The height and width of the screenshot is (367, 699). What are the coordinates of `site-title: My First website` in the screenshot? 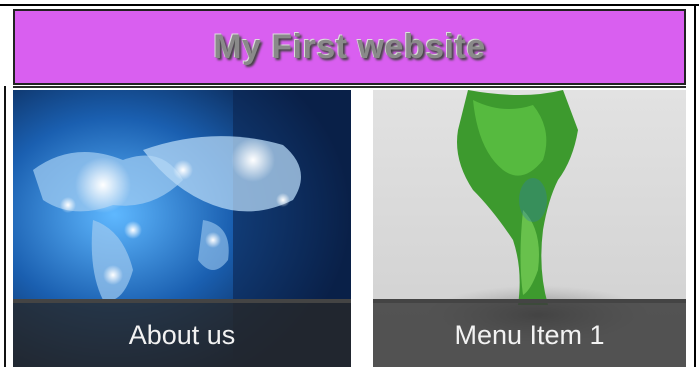 It's located at (349, 46).